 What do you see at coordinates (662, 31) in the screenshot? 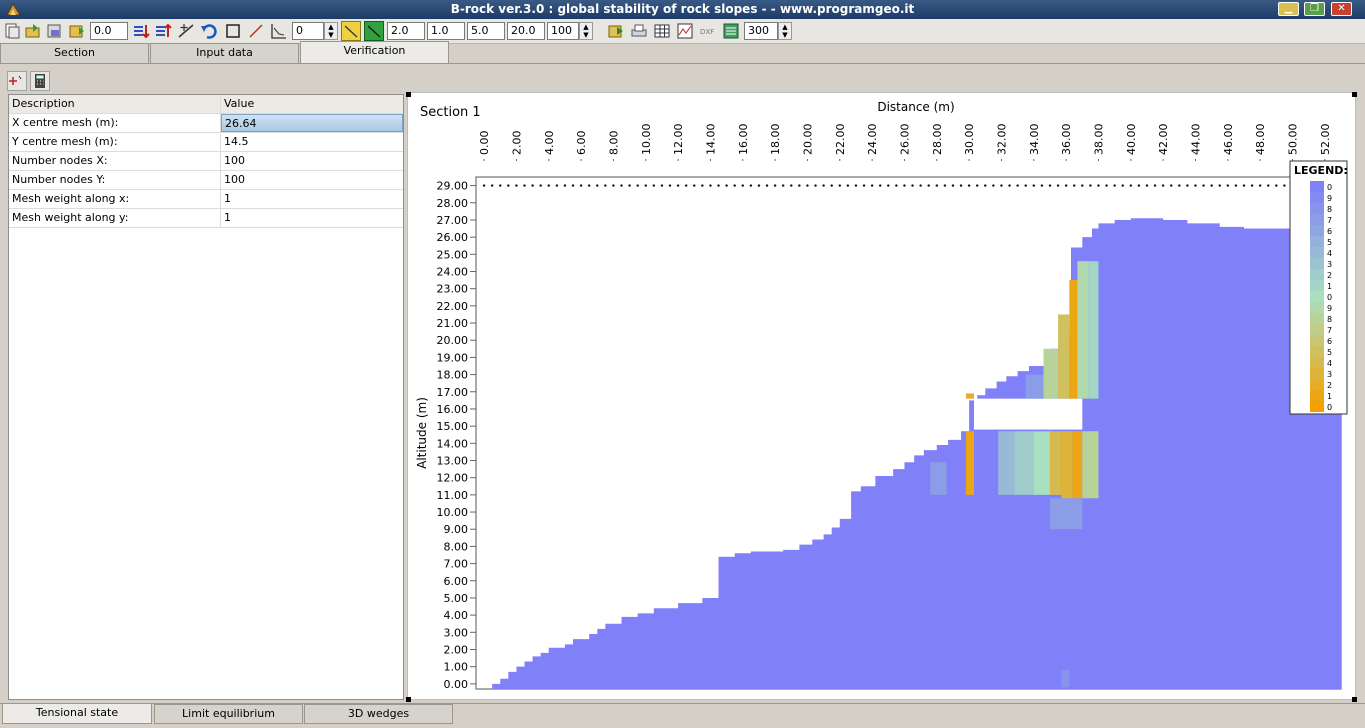
I see `table-icon` at bounding box center [662, 31].